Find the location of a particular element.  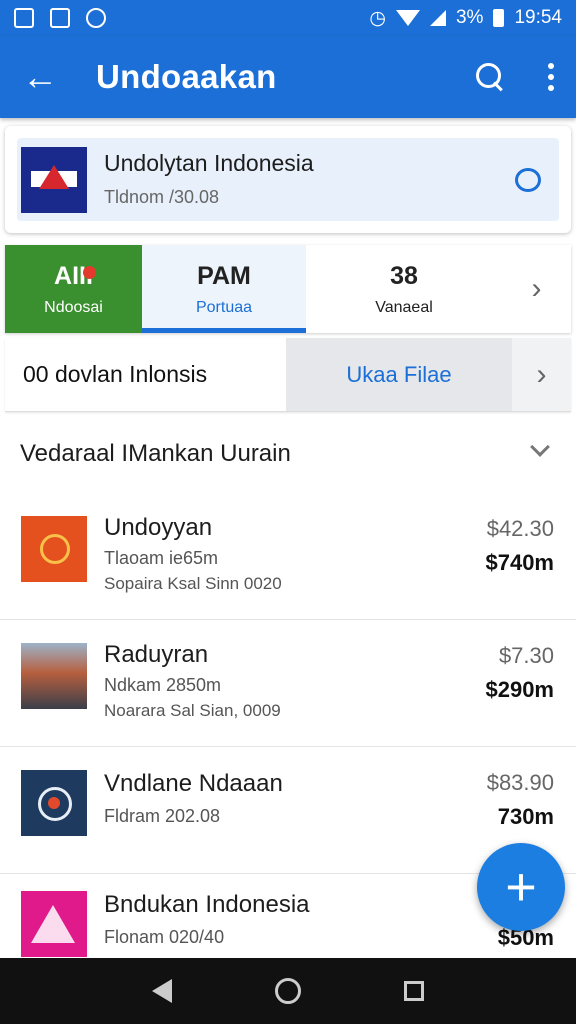

tabs-chevron-right-icon: › is located at coordinates (536, 289).